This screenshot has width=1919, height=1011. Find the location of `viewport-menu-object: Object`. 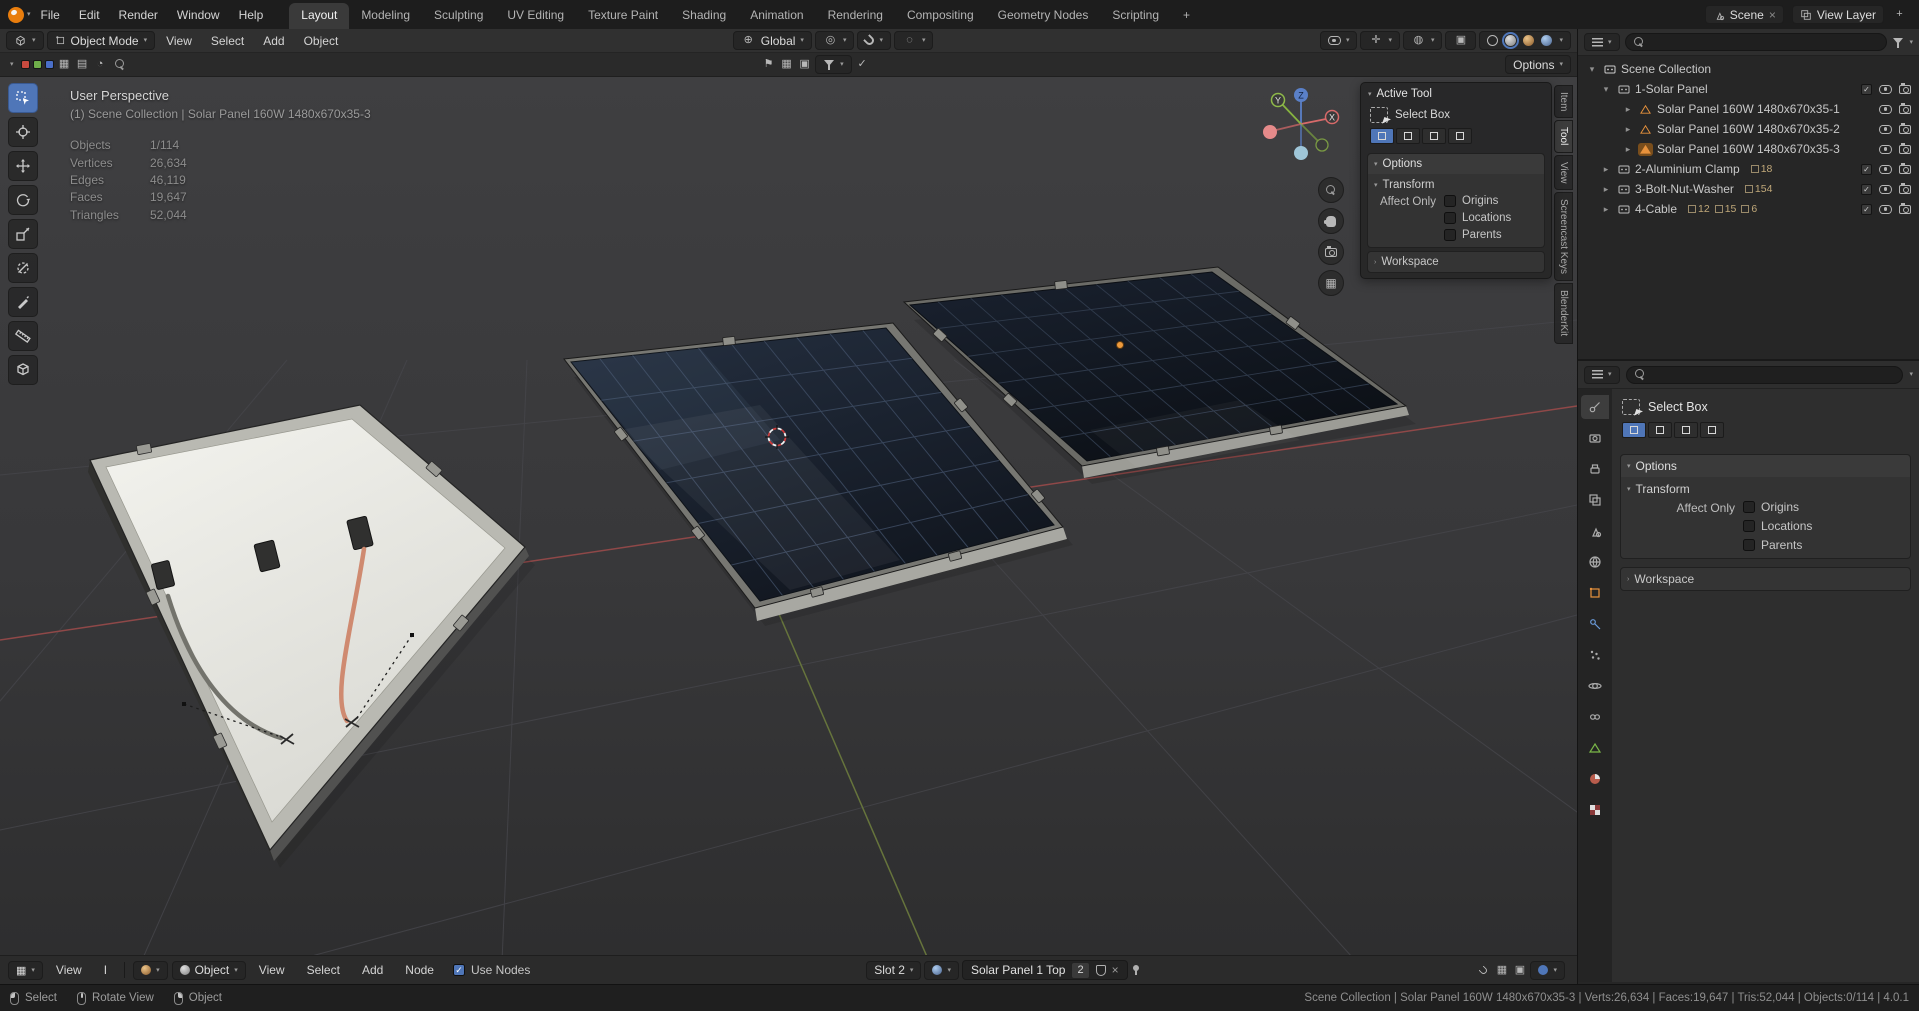

viewport-menu-object: Object is located at coordinates (321, 41).